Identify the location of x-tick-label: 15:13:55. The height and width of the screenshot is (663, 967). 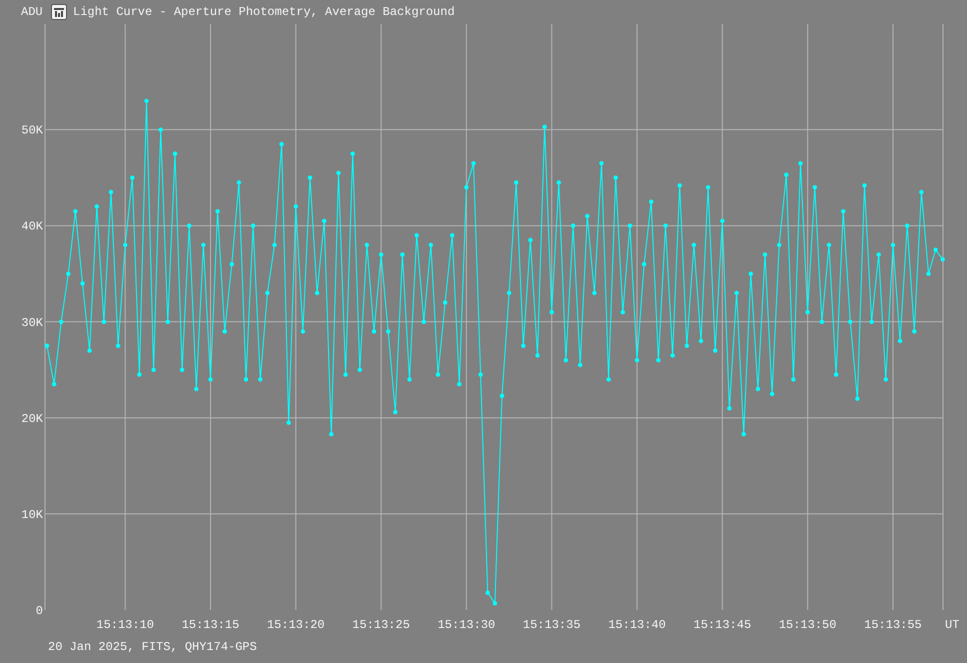
(893, 625).